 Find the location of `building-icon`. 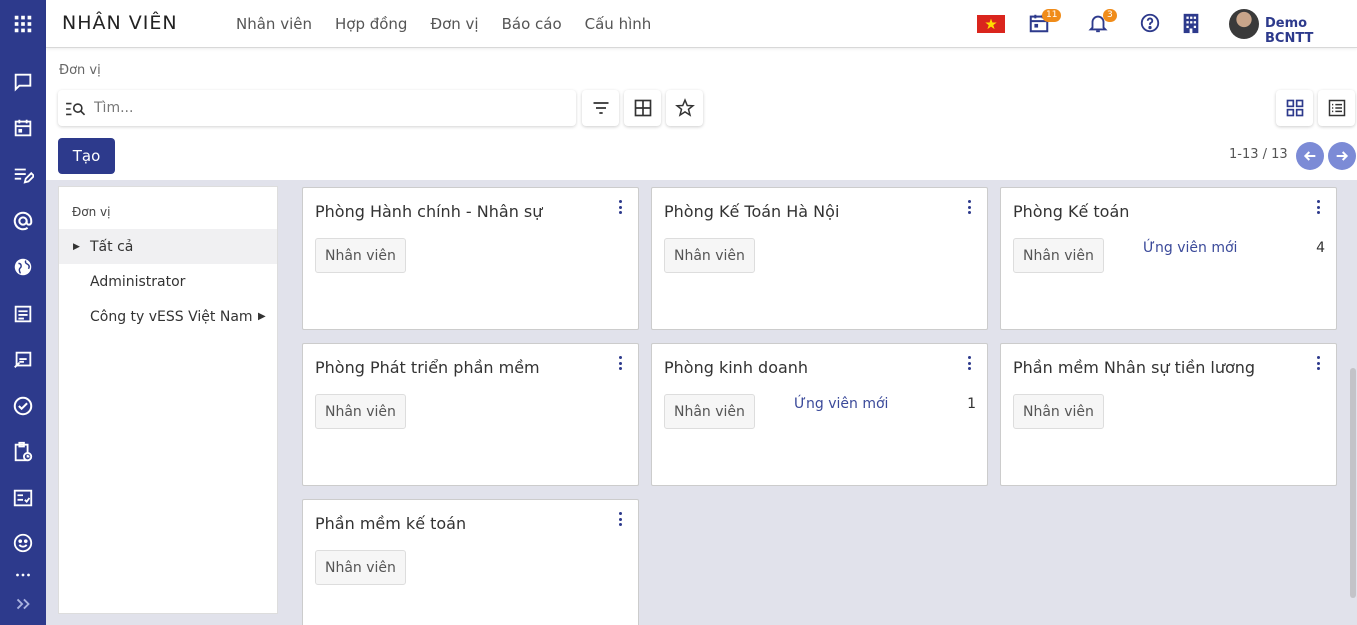

building-icon is located at coordinates (1192, 24).